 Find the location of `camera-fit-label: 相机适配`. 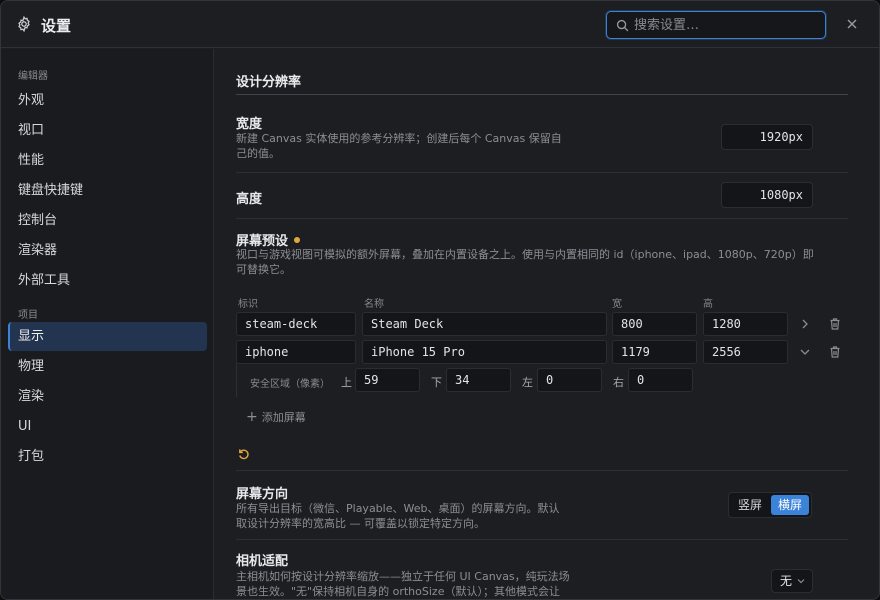

camera-fit-label: 相机适配 is located at coordinates (262, 561).